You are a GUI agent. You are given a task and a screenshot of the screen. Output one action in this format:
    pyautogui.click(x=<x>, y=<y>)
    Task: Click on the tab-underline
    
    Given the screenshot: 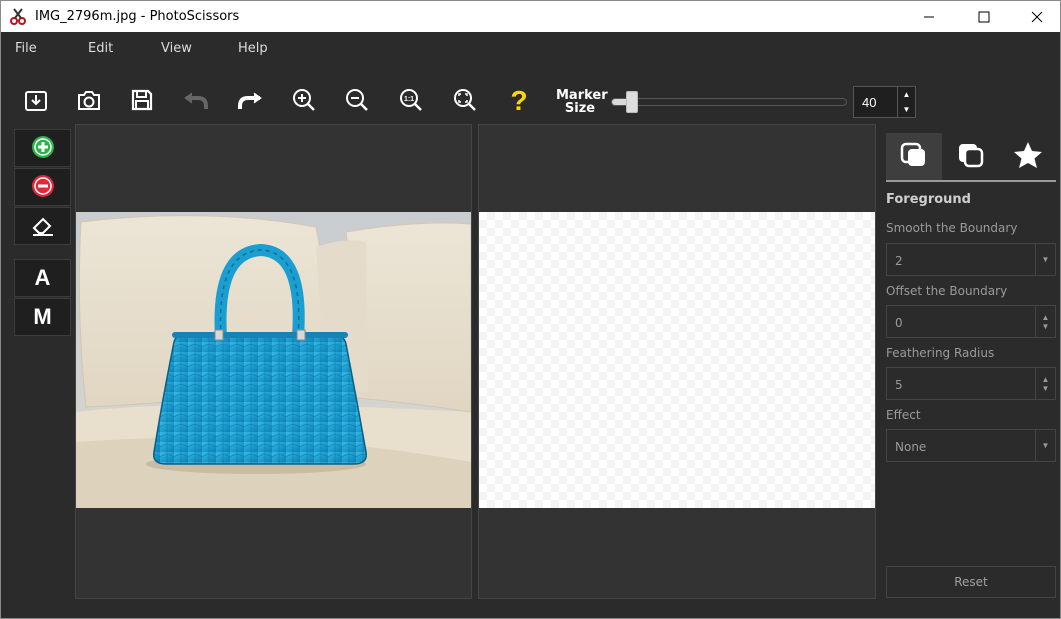 What is the action you would take?
    pyautogui.click(x=971, y=181)
    